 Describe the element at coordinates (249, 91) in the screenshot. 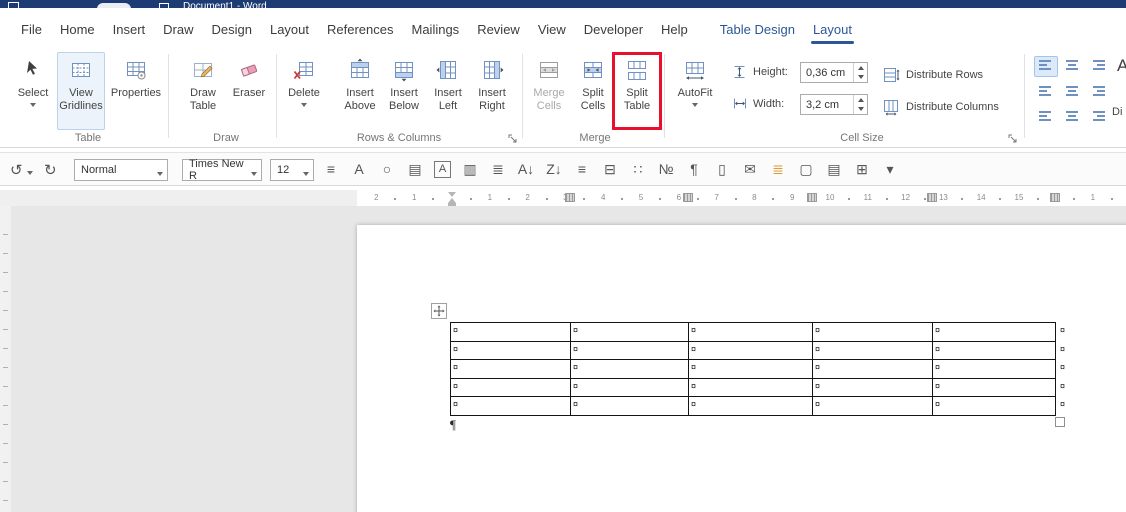

I see `eraser-button: Eraser` at that location.